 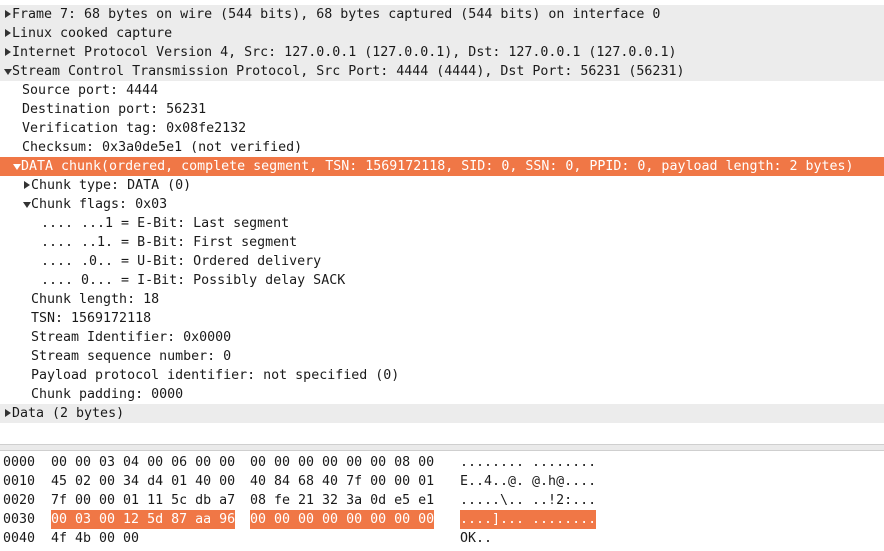 What do you see at coordinates (342, 481) in the screenshot?
I see `hex-bytes-group-2: 40 84 68 40 7f 00 00 01` at bounding box center [342, 481].